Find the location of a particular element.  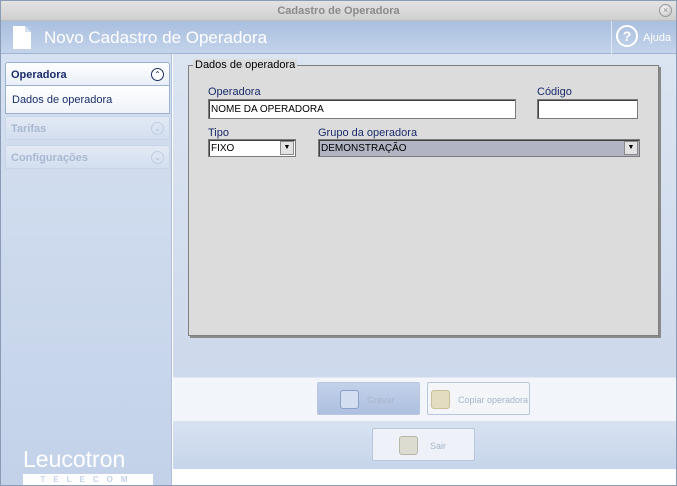

sidebar-panel-label: Tarifas is located at coordinates (29, 129).